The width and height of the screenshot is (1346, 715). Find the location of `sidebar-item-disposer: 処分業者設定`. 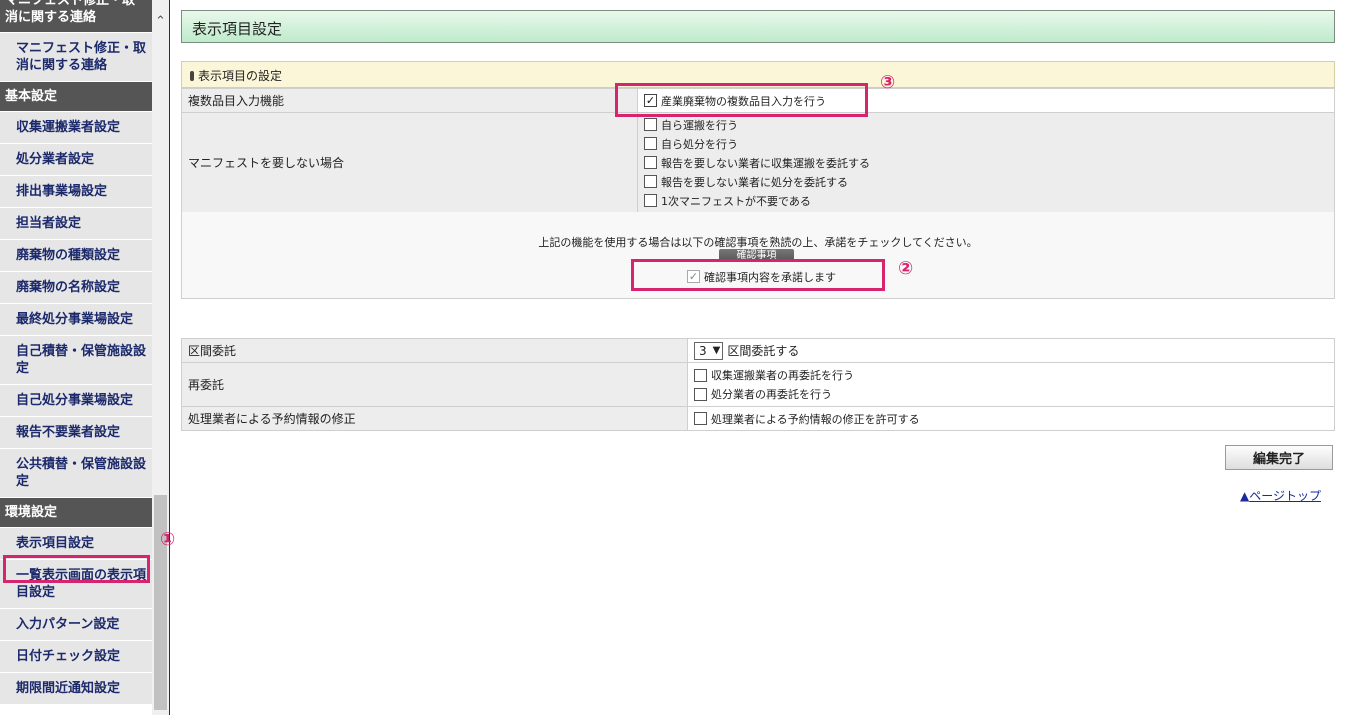

sidebar-item-disposer: 処分業者設定 is located at coordinates (76, 160).